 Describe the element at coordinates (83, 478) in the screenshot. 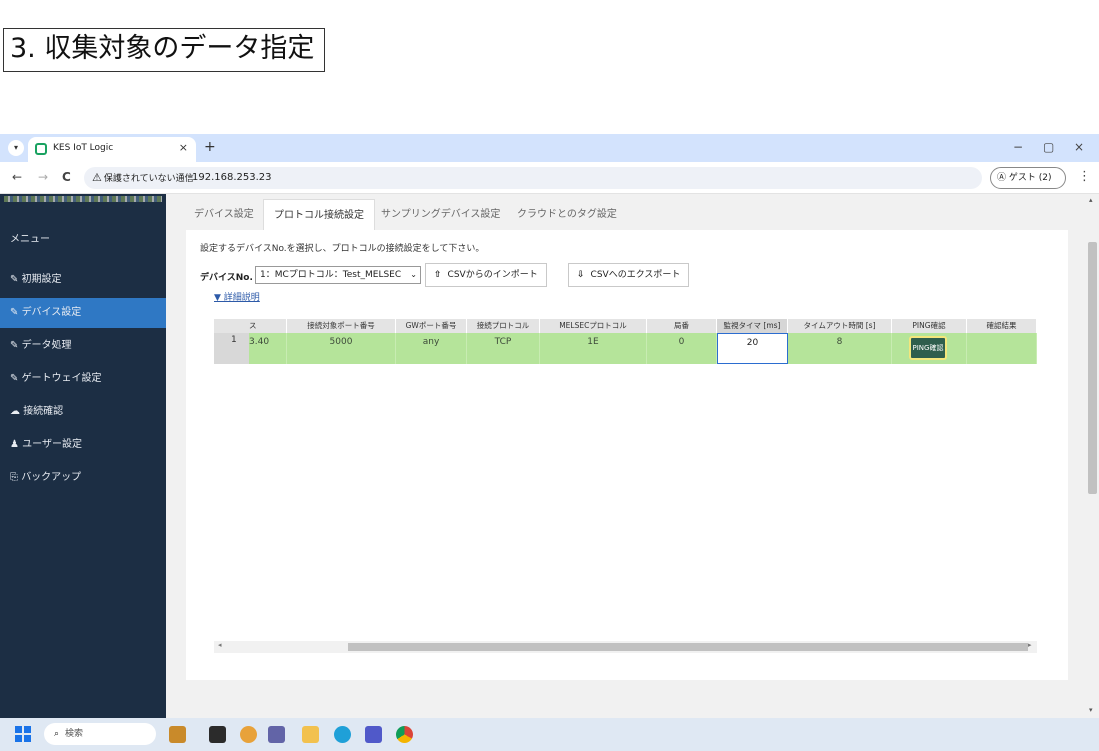

I see `sidebar-item-backup: ⎘ バックアップ` at that location.